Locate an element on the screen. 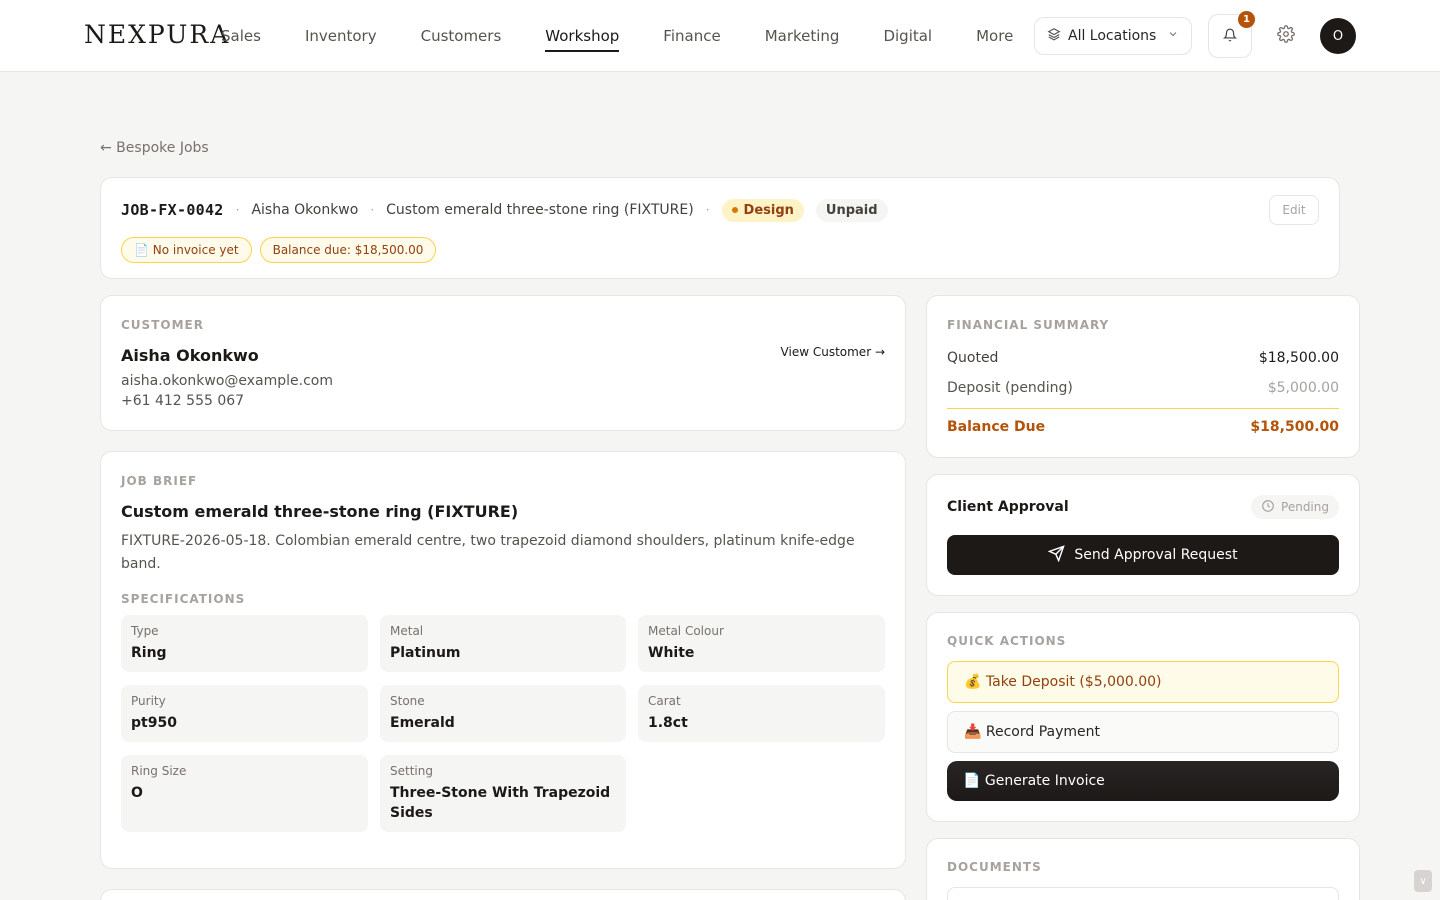 This screenshot has width=1440, height=900. settings-button is located at coordinates (1286, 36).